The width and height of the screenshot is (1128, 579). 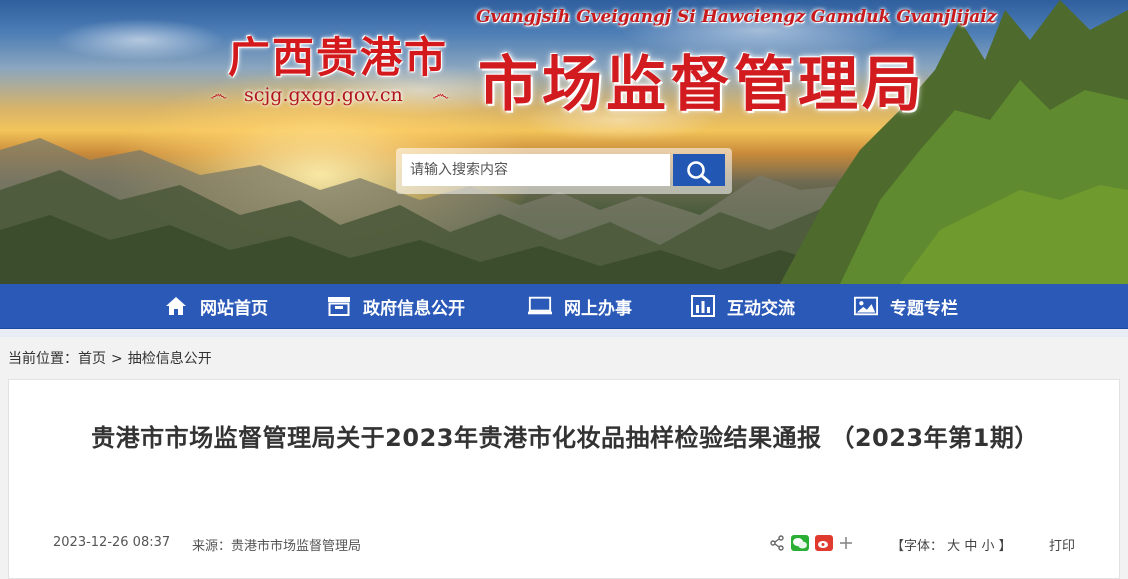 What do you see at coordinates (598, 308) in the screenshot?
I see `nav-label: 网上办事` at bounding box center [598, 308].